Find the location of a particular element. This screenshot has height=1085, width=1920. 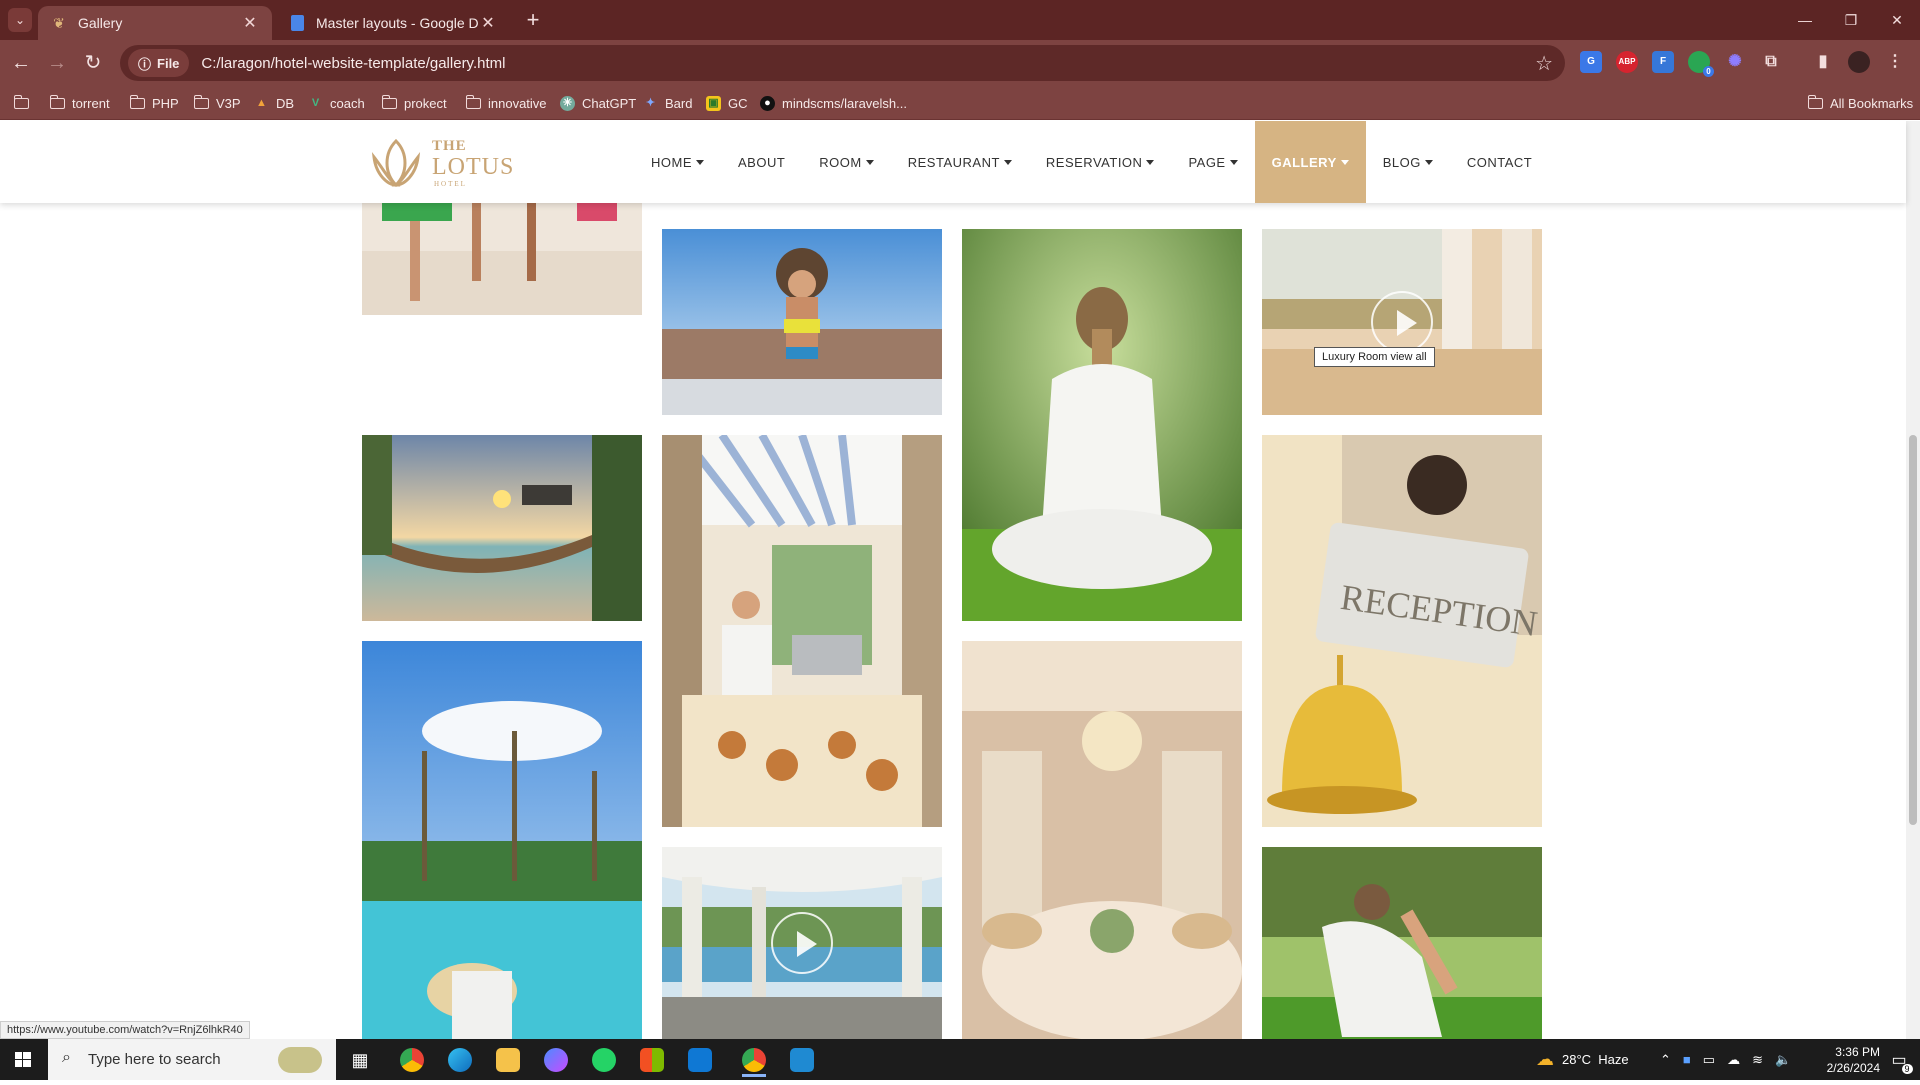

clock-time: 3:36 PM is located at coordinates (1857, 1051).